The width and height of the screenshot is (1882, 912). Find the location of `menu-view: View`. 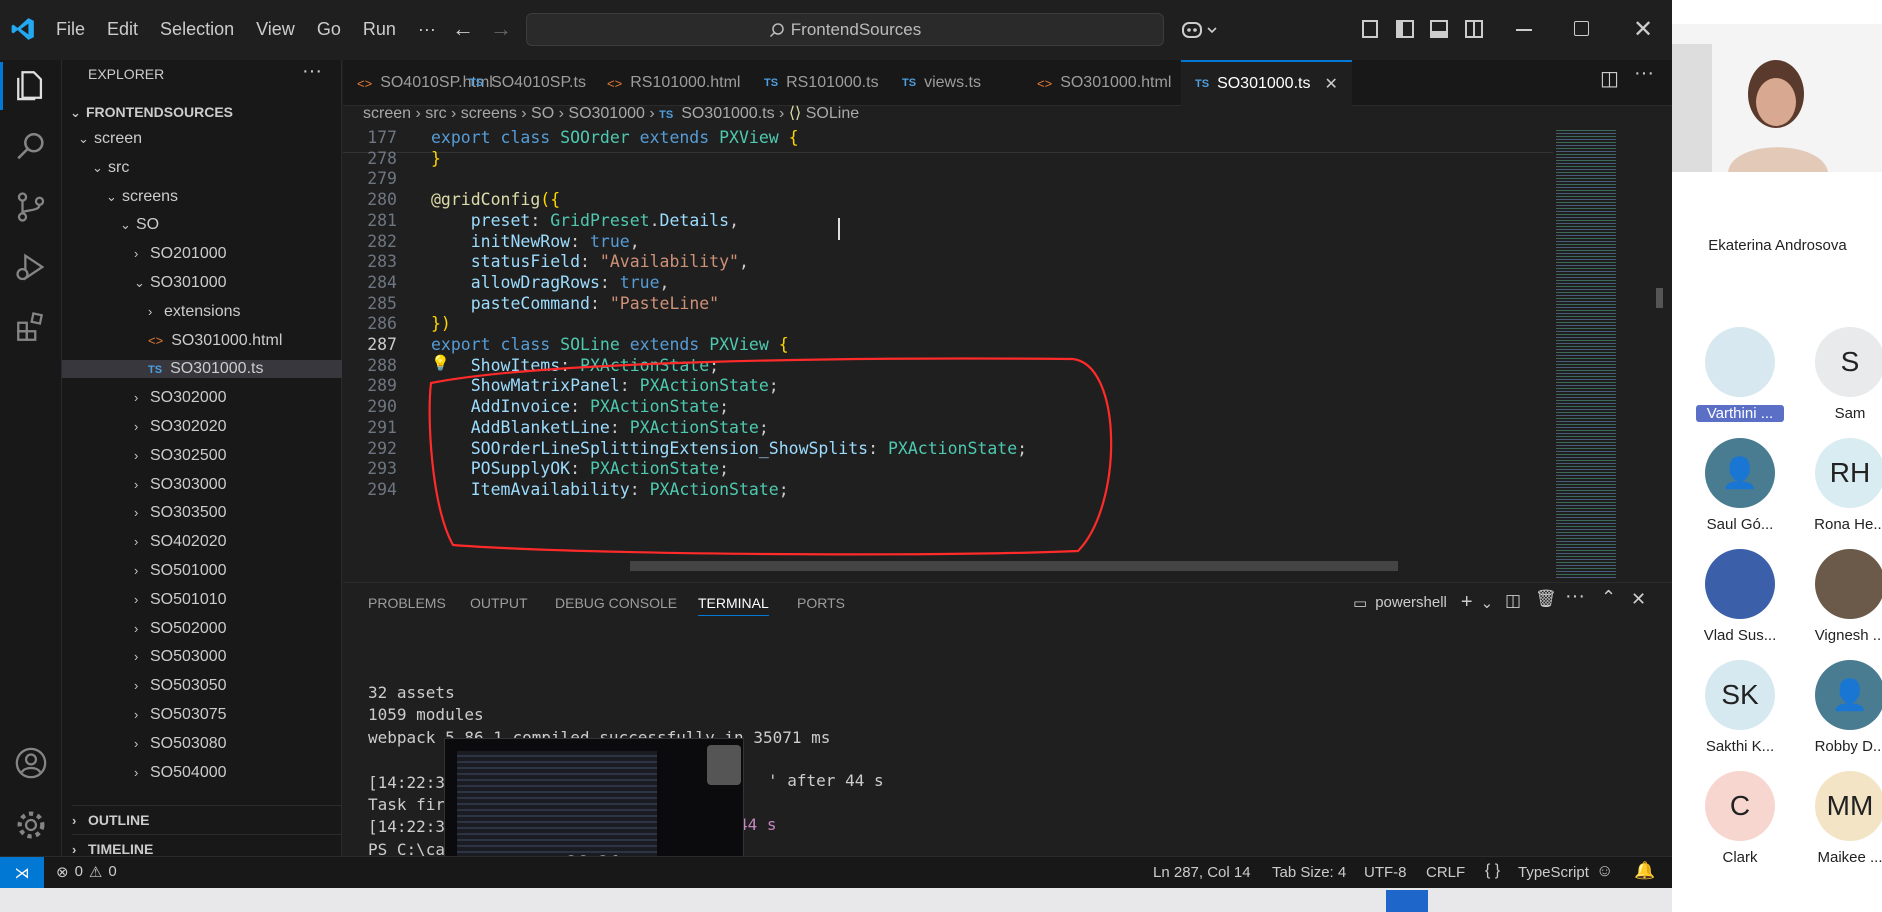

menu-view: View is located at coordinates (275, 29).